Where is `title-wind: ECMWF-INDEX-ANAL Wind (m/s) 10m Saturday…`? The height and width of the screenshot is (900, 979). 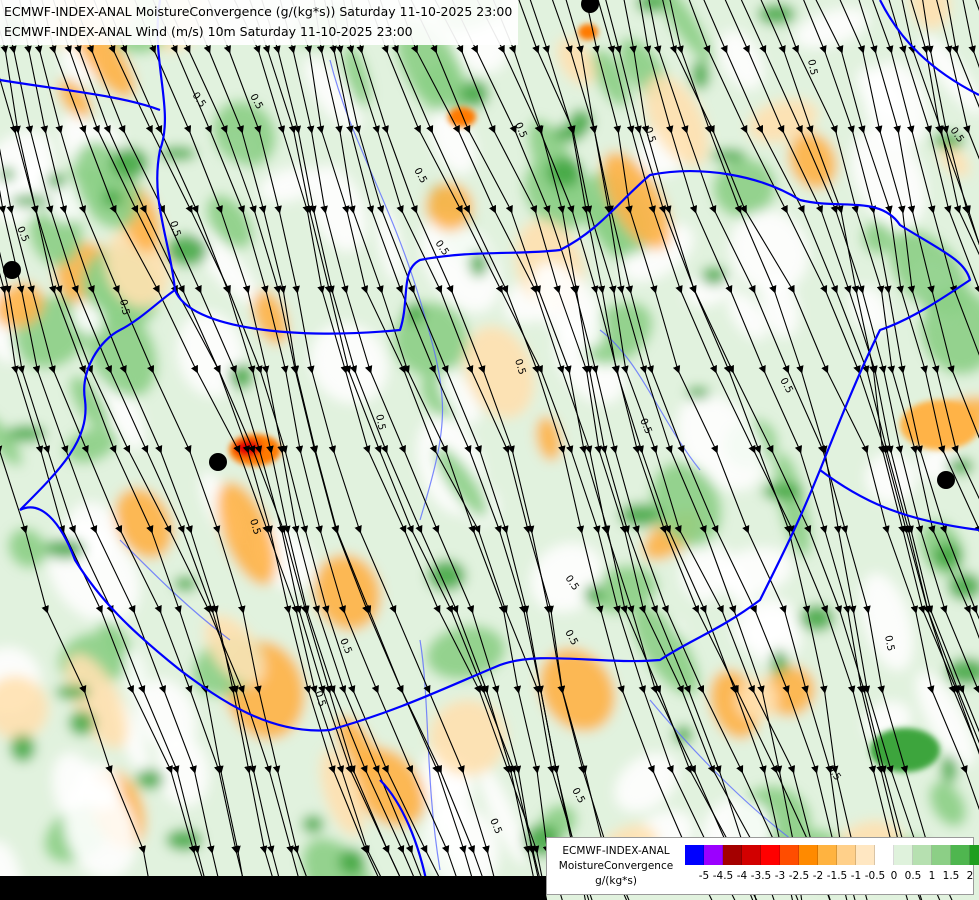 title-wind: ECMWF-INDEX-ANAL Wind (m/s) 10m Saturday… is located at coordinates (208, 31).